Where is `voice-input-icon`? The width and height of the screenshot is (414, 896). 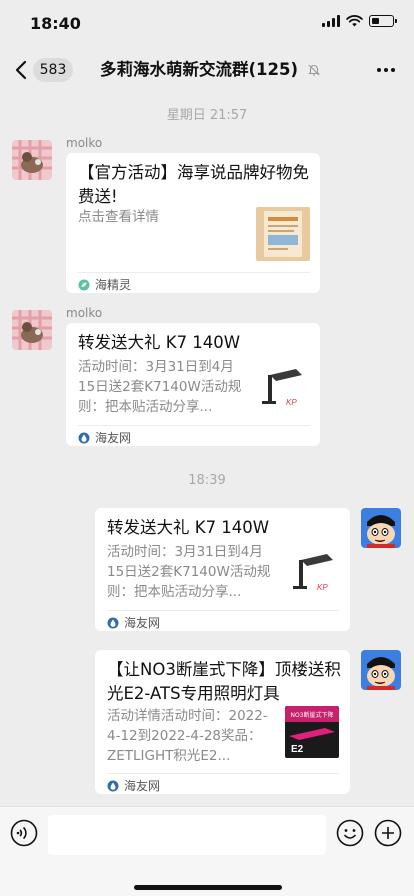
voice-input-icon is located at coordinates (24, 833).